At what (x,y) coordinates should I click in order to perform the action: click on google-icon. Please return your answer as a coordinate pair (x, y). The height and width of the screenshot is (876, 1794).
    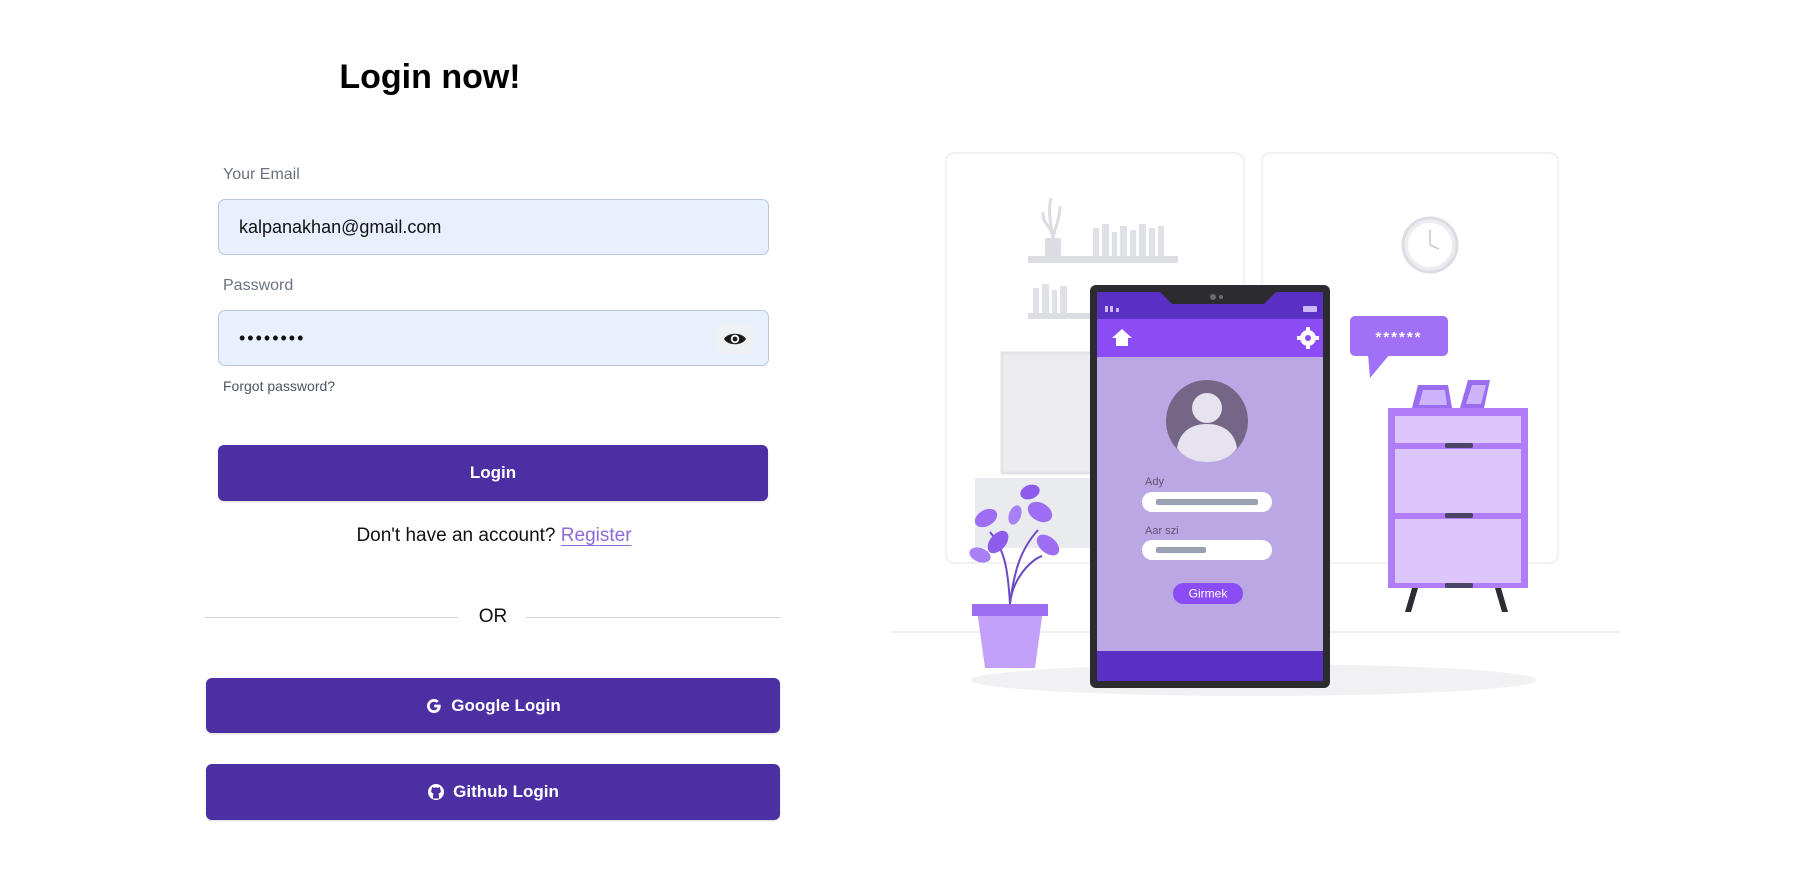
    Looking at the image, I should click on (434, 705).